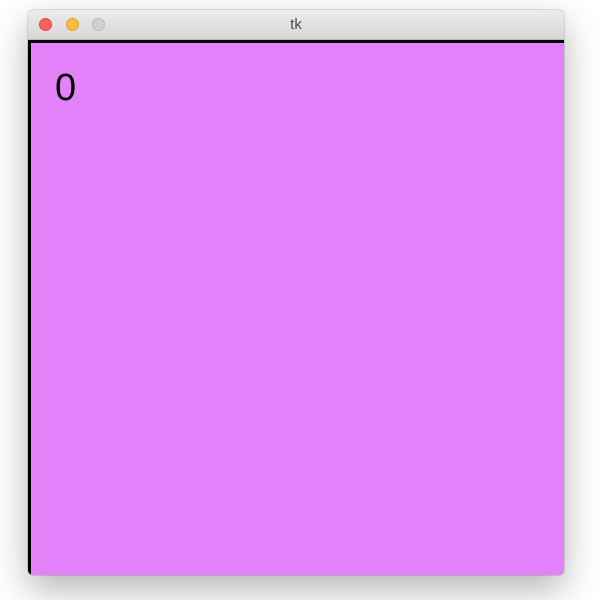  I want to click on title-bar: tk, so click(296, 25).